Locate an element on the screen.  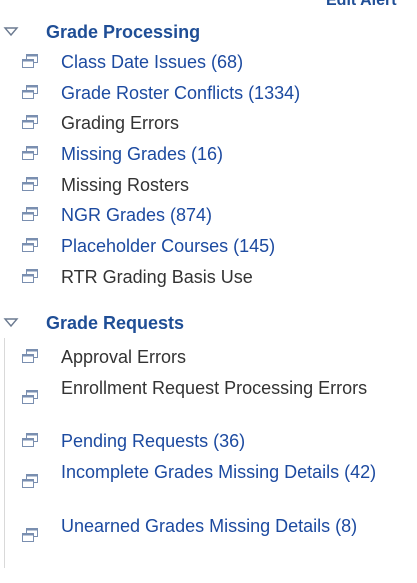
edit-alert-link: Edit Alert is located at coordinates (361, 5).